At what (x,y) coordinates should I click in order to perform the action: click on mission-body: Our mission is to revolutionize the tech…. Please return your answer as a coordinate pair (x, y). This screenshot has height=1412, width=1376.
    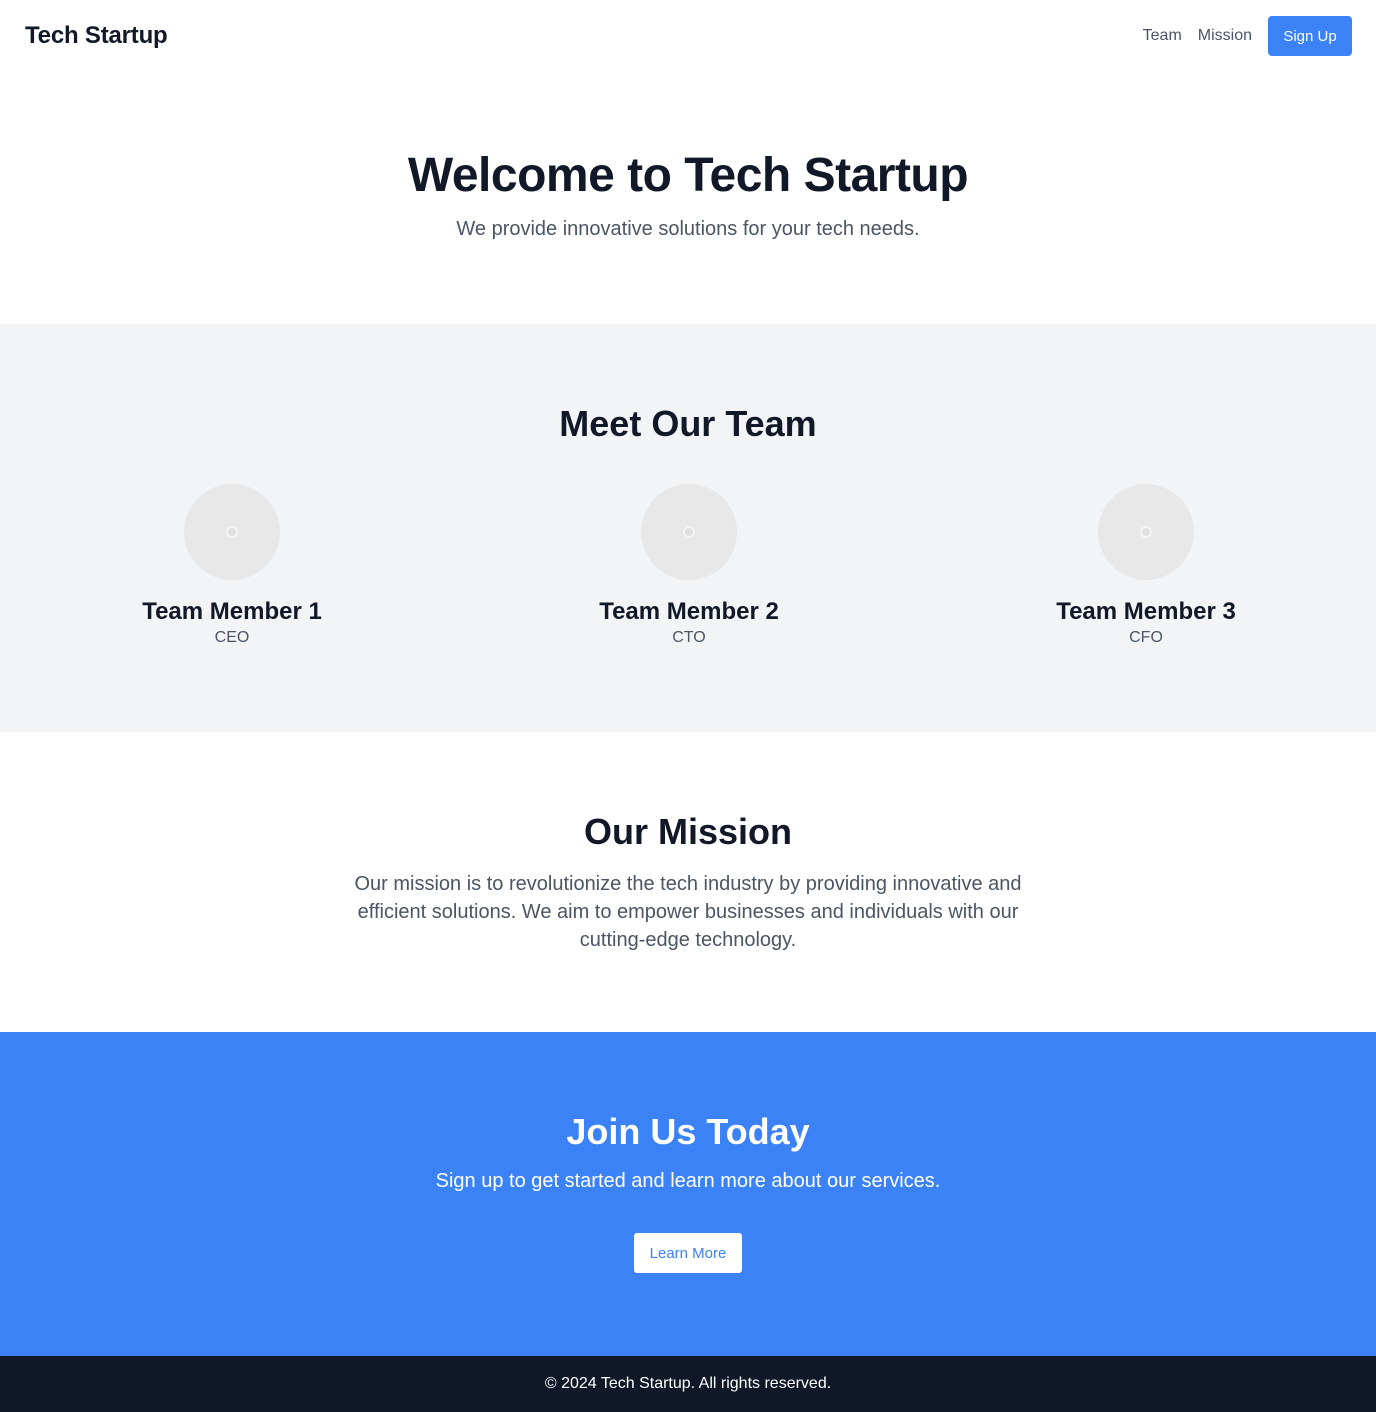
    Looking at the image, I should click on (688, 912).